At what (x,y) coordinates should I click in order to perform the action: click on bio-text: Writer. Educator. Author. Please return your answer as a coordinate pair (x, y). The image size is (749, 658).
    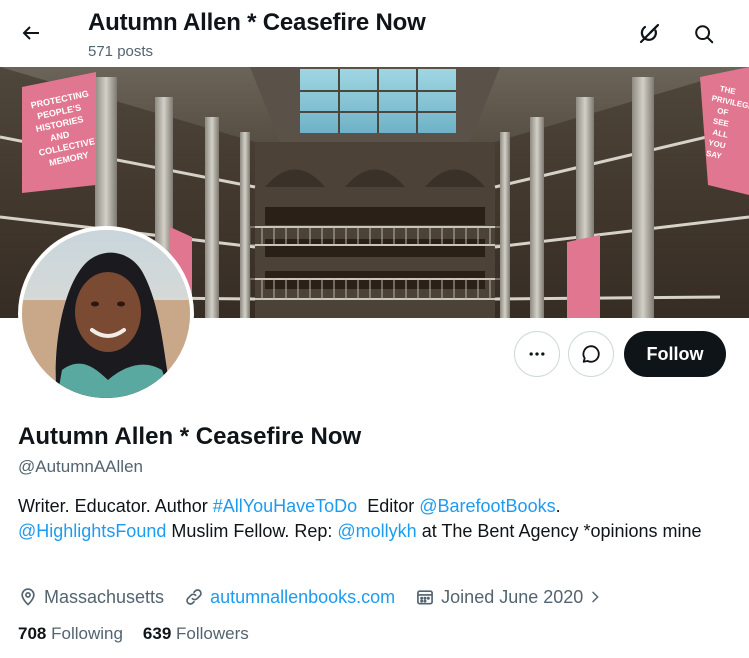
    Looking at the image, I should click on (115, 506).